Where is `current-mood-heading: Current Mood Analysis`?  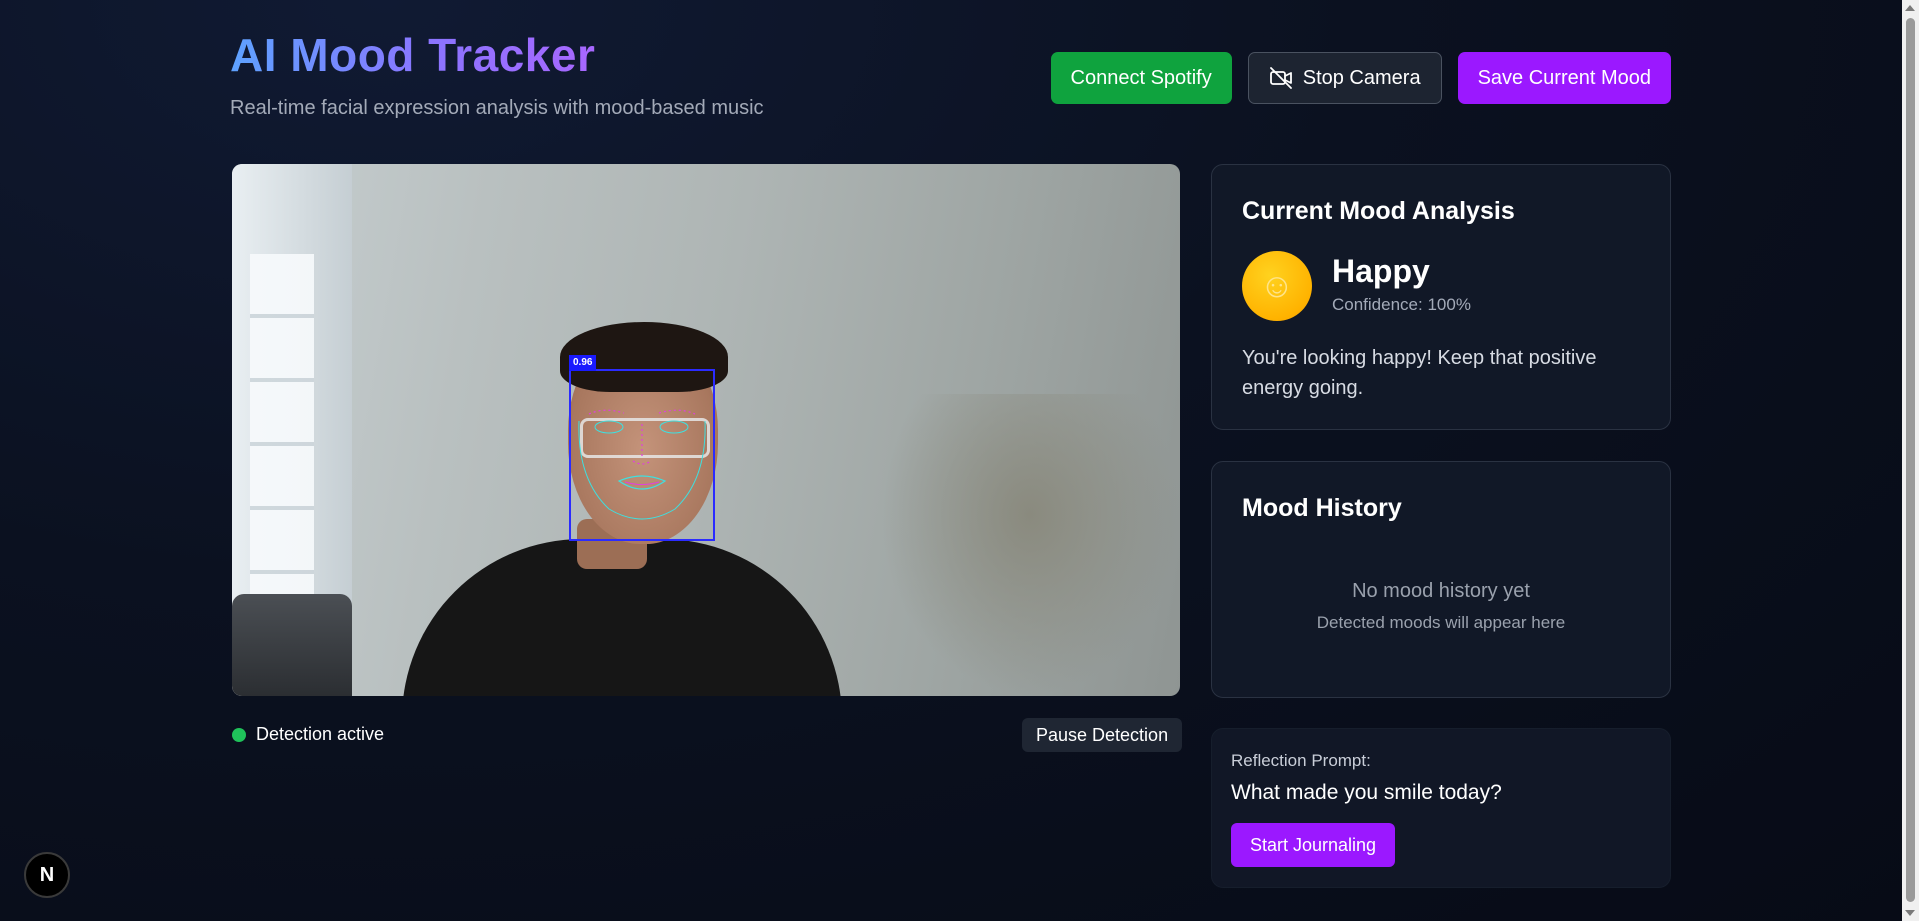 current-mood-heading: Current Mood Analysis is located at coordinates (1378, 211).